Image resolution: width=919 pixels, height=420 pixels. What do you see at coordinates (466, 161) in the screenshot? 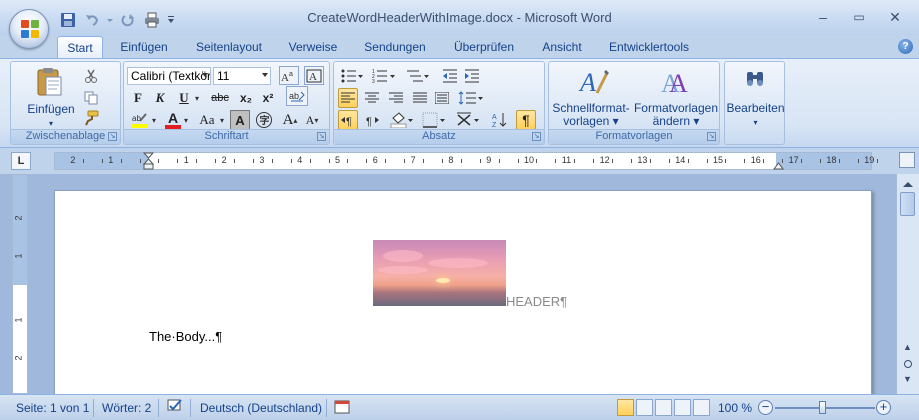
I see `horizontal-ruler: 2 1 1 2 3 4 5 6 7 8 9 10 11 12 13 14 15 16 17 18 19` at bounding box center [466, 161].